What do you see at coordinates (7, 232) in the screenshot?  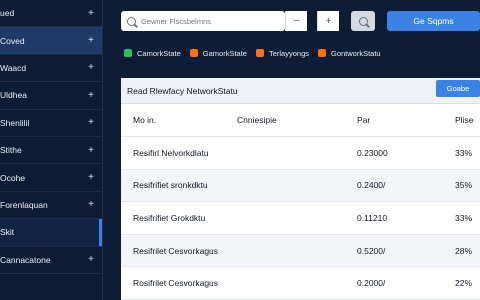 I see `sidebar-item-label: Skit` at bounding box center [7, 232].